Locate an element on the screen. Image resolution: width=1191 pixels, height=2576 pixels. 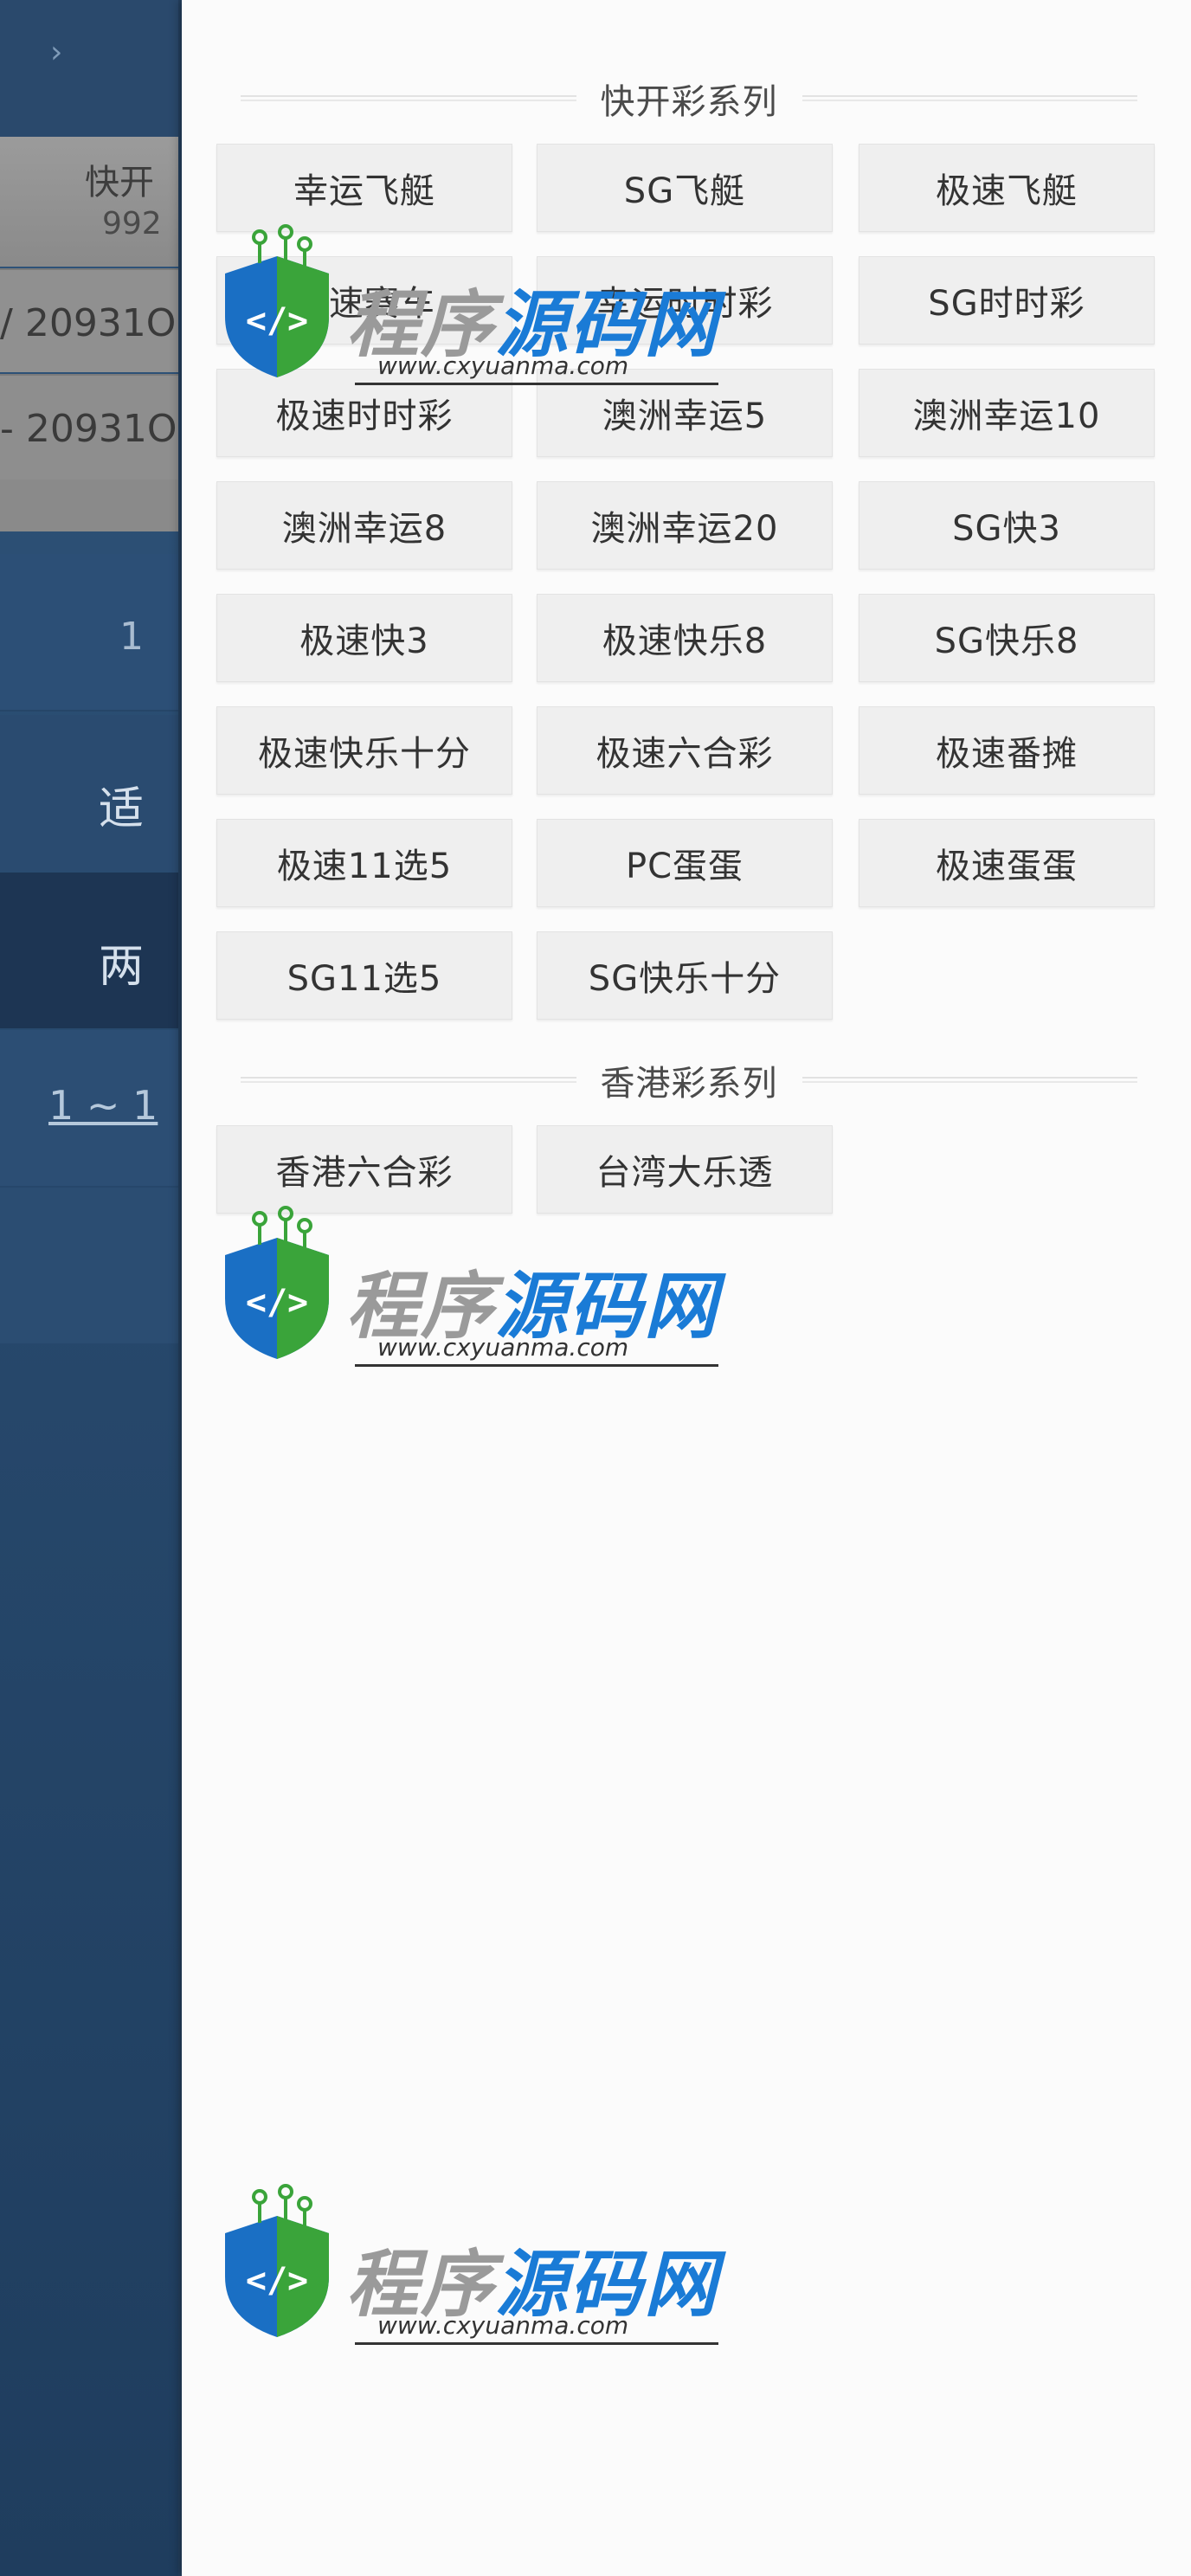
background-result-text: - 20931O is located at coordinates (88, 429).